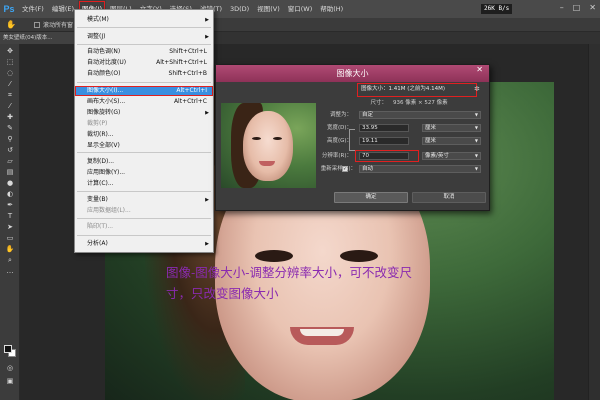  I want to click on image-menu-item: 调整(J) ▶, so click(144, 37).